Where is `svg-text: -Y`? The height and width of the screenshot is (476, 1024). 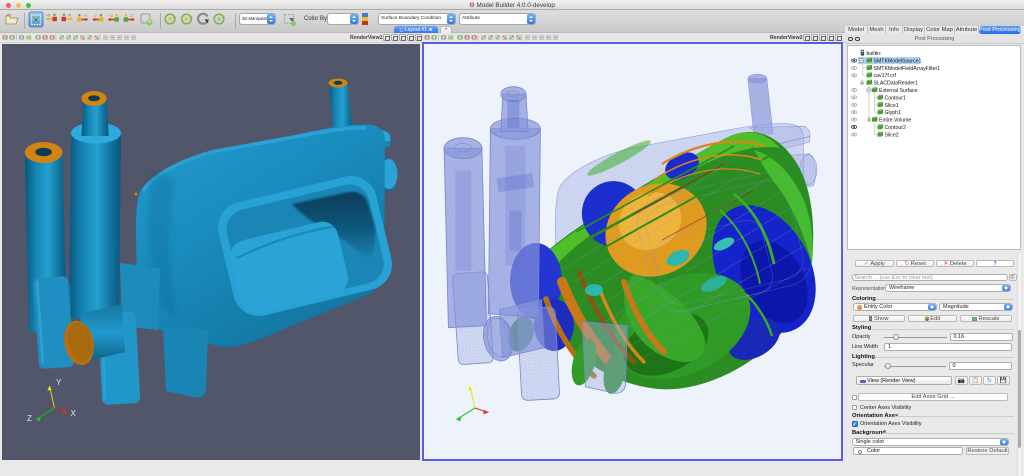 svg-text: -Y is located at coordinates (95, 15).